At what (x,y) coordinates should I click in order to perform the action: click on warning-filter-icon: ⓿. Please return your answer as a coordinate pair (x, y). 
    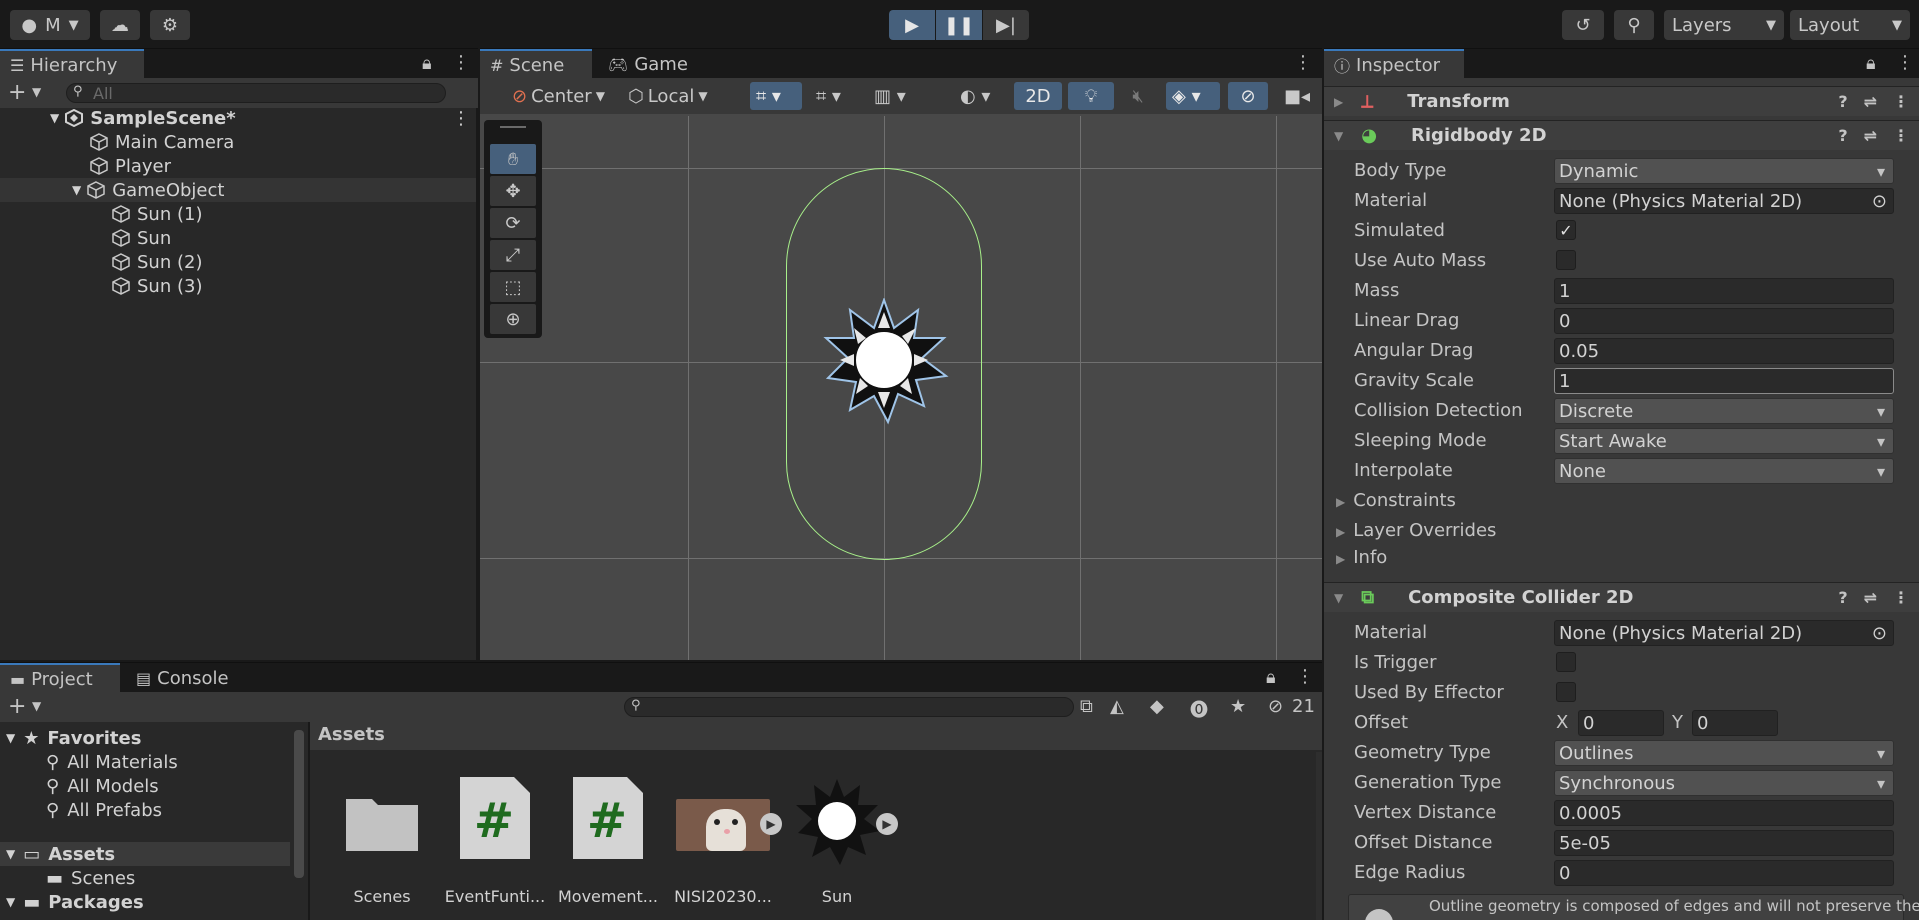
    Looking at the image, I should click on (1199, 709).